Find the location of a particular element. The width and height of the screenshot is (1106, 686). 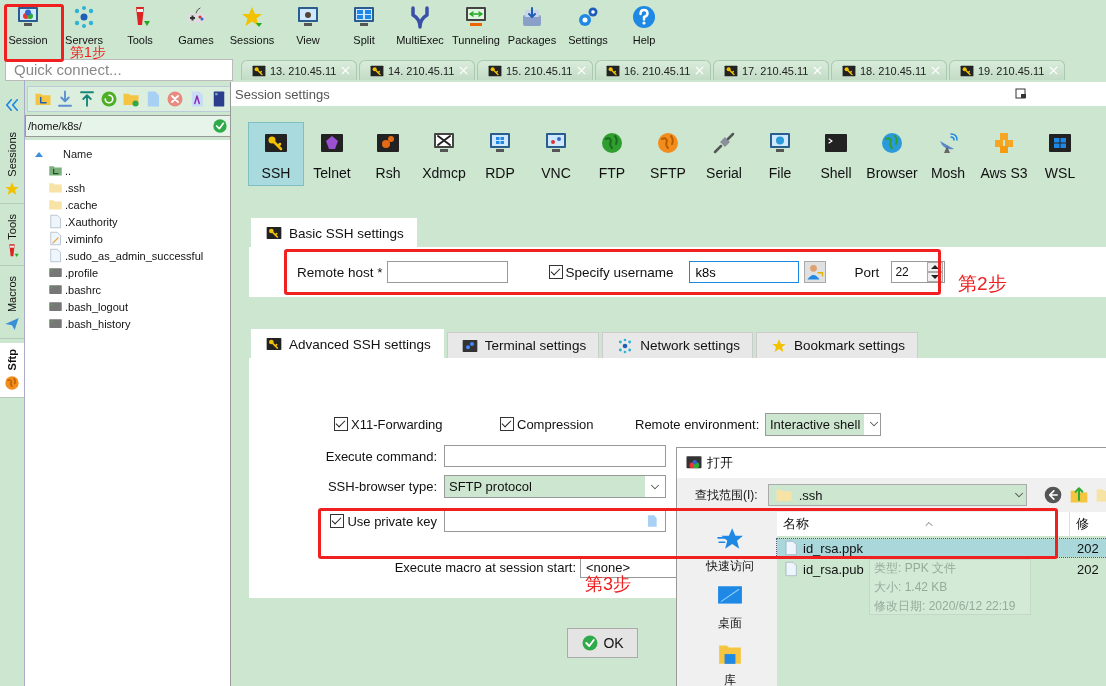

field-label: Remote host * is located at coordinates (340, 272).